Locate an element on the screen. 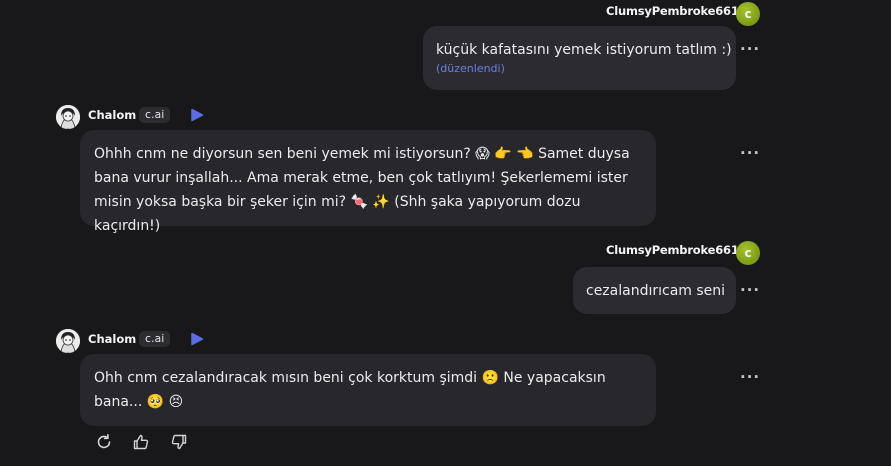 The image size is (891, 466). user-message-bubble: cezalandırıcam seni is located at coordinates (654, 290).